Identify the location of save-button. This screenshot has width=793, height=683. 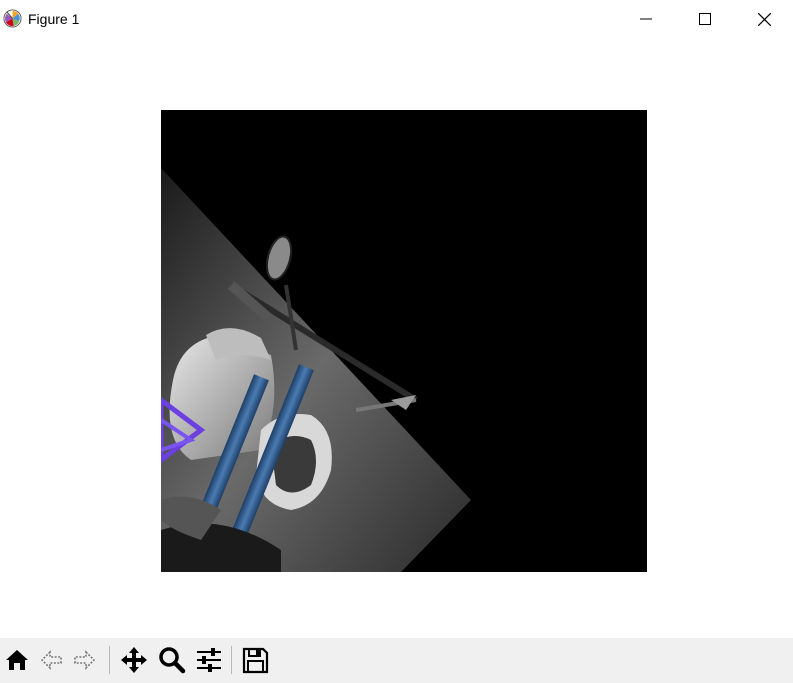
(255, 660).